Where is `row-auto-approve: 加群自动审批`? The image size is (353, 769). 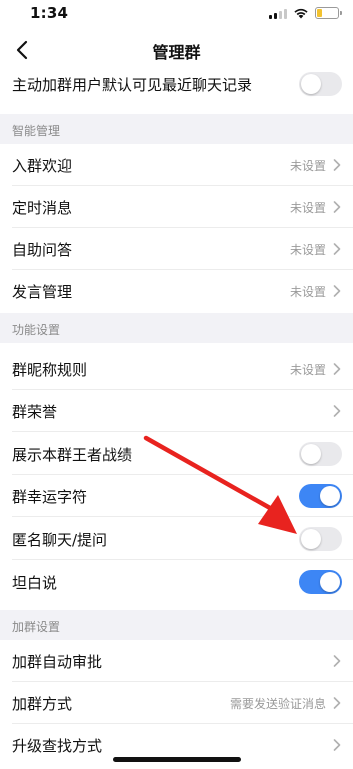 row-auto-approve: 加群自动审批 is located at coordinates (176, 661).